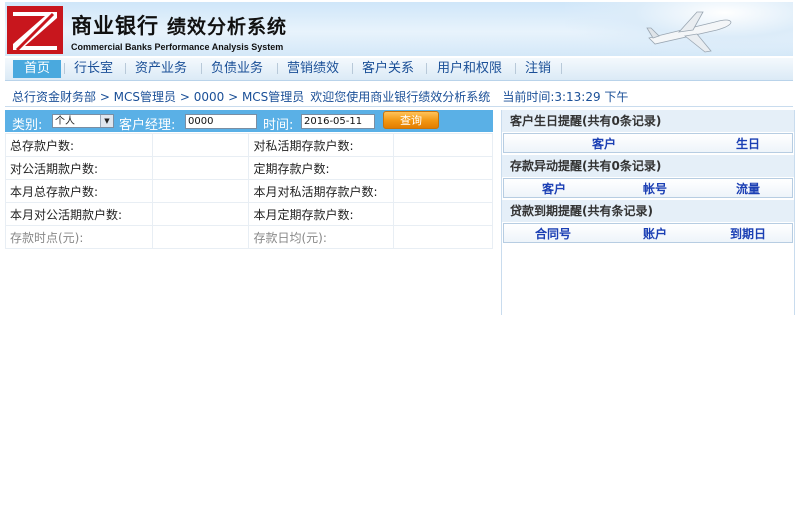  I want to click on divider, so click(399, 106).